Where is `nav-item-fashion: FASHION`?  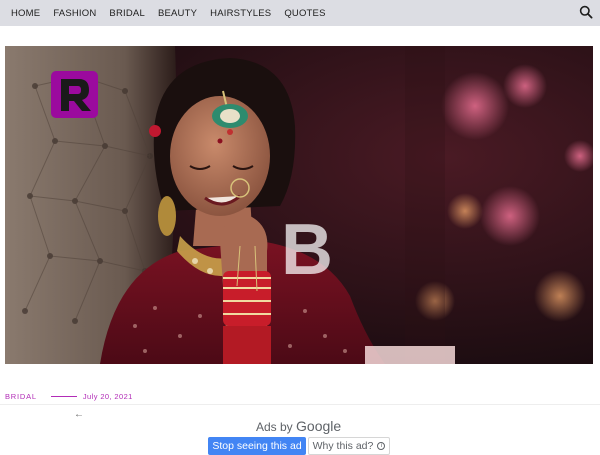
nav-item-fashion: FASHION is located at coordinates (74, 13).